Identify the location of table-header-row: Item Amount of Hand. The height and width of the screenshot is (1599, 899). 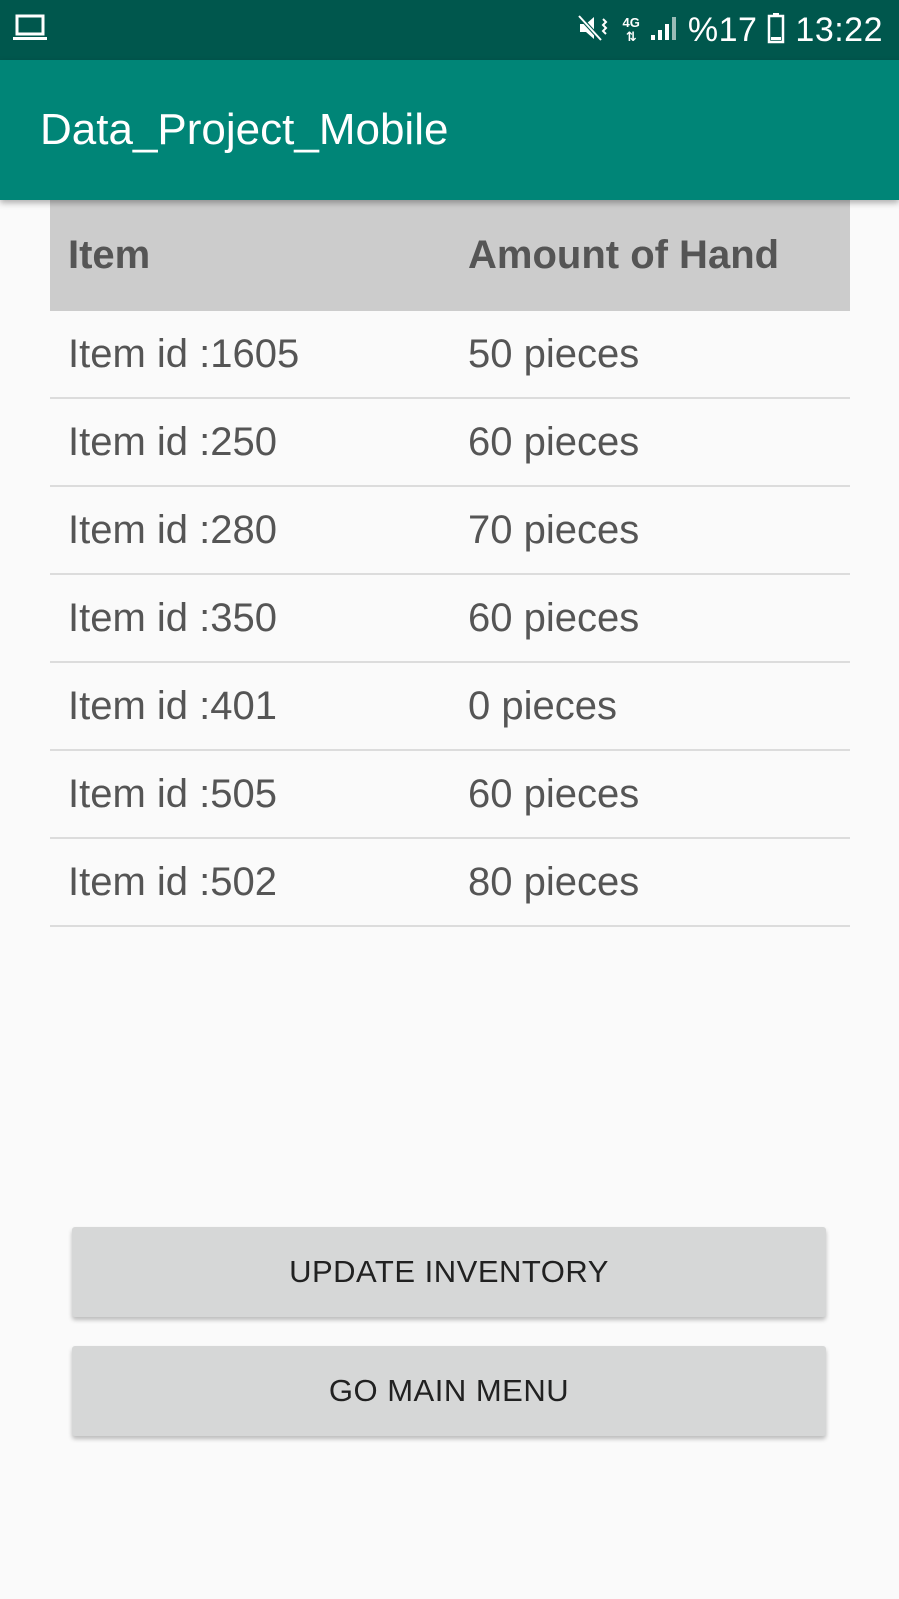
(450, 255).